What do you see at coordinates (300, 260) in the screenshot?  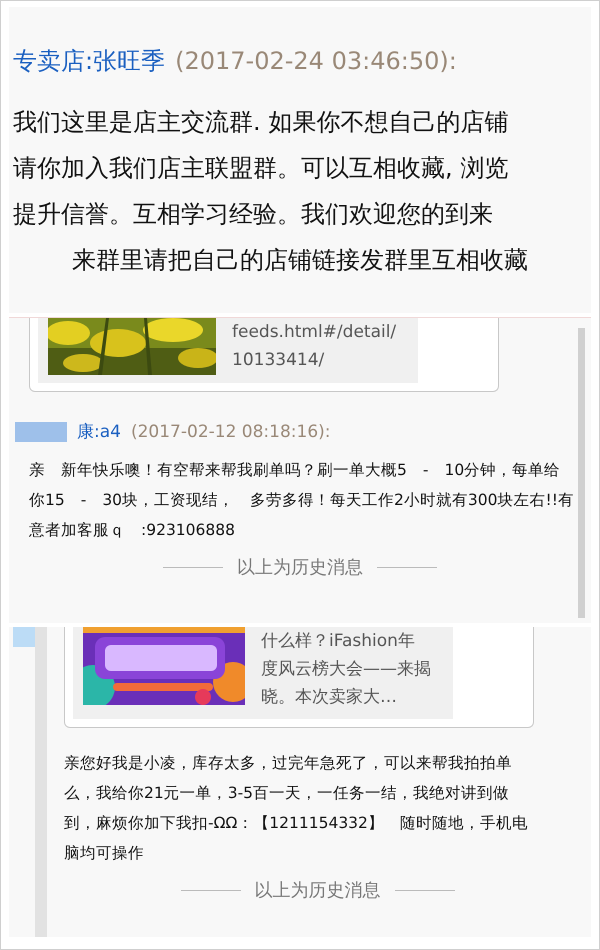 I see `message-line: 来群里请把自己的店铺链接发群里互相收藏` at bounding box center [300, 260].